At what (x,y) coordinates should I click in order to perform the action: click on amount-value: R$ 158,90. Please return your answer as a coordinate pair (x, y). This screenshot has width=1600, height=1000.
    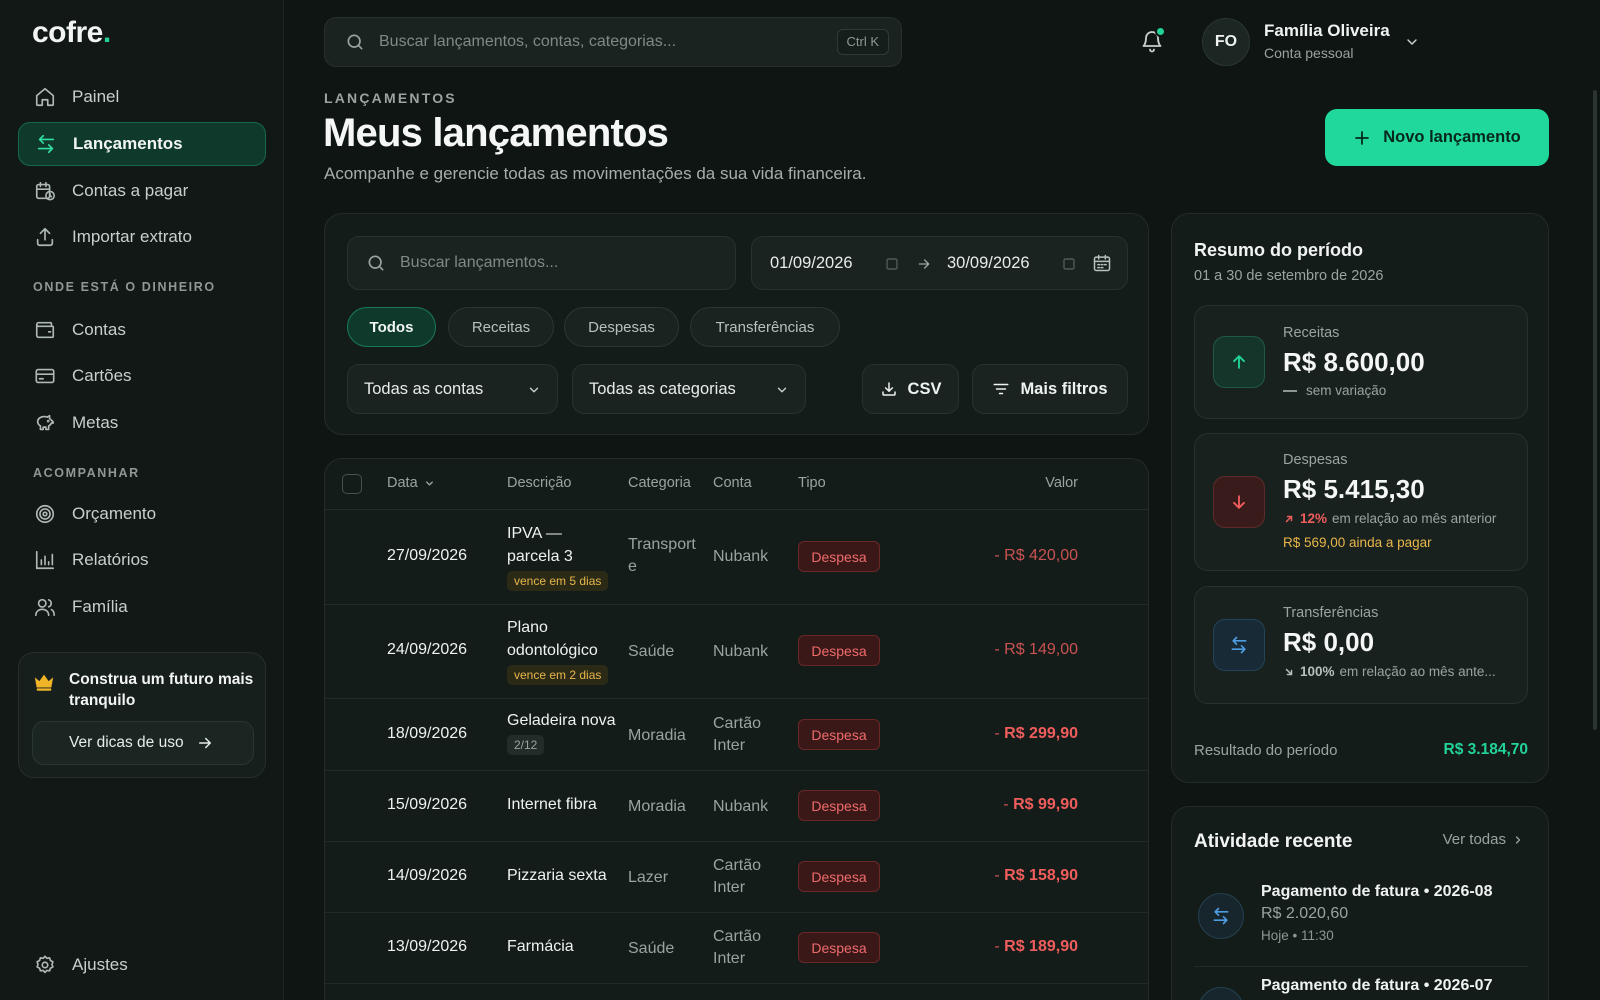
    Looking at the image, I should click on (1041, 875).